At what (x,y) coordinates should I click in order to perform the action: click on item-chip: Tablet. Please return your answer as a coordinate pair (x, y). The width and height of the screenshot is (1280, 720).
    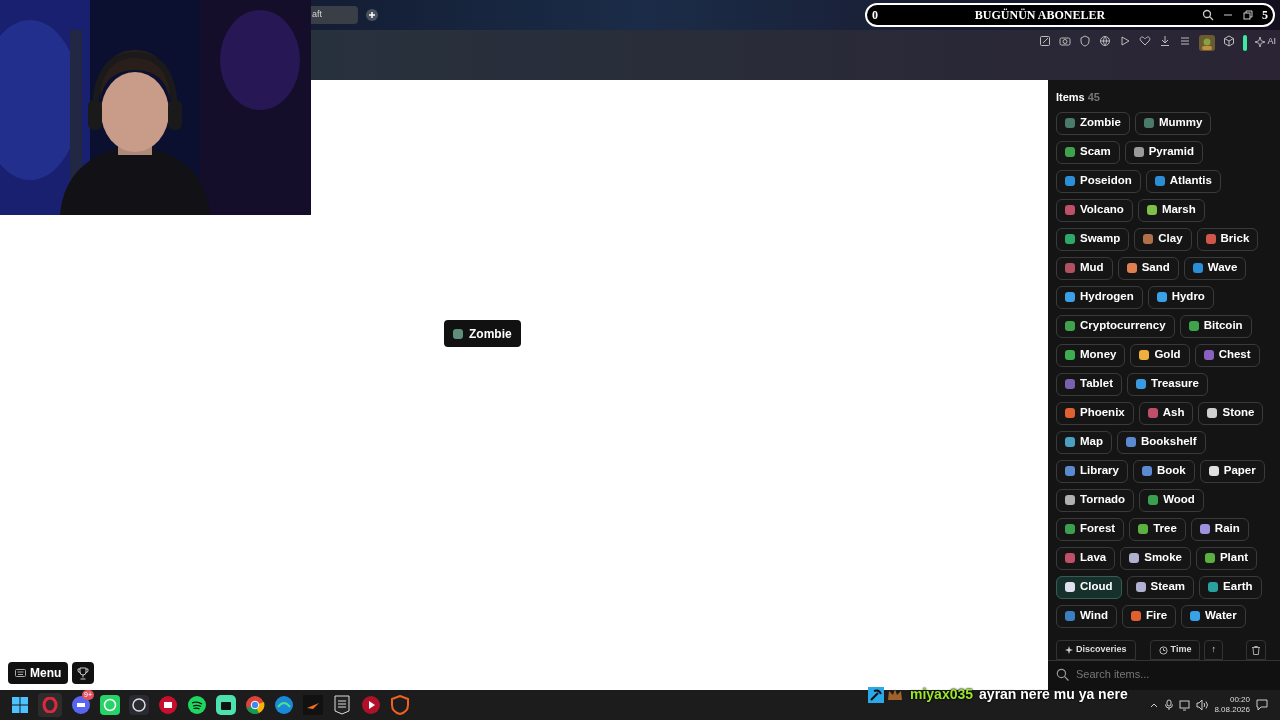
    Looking at the image, I should click on (1089, 384).